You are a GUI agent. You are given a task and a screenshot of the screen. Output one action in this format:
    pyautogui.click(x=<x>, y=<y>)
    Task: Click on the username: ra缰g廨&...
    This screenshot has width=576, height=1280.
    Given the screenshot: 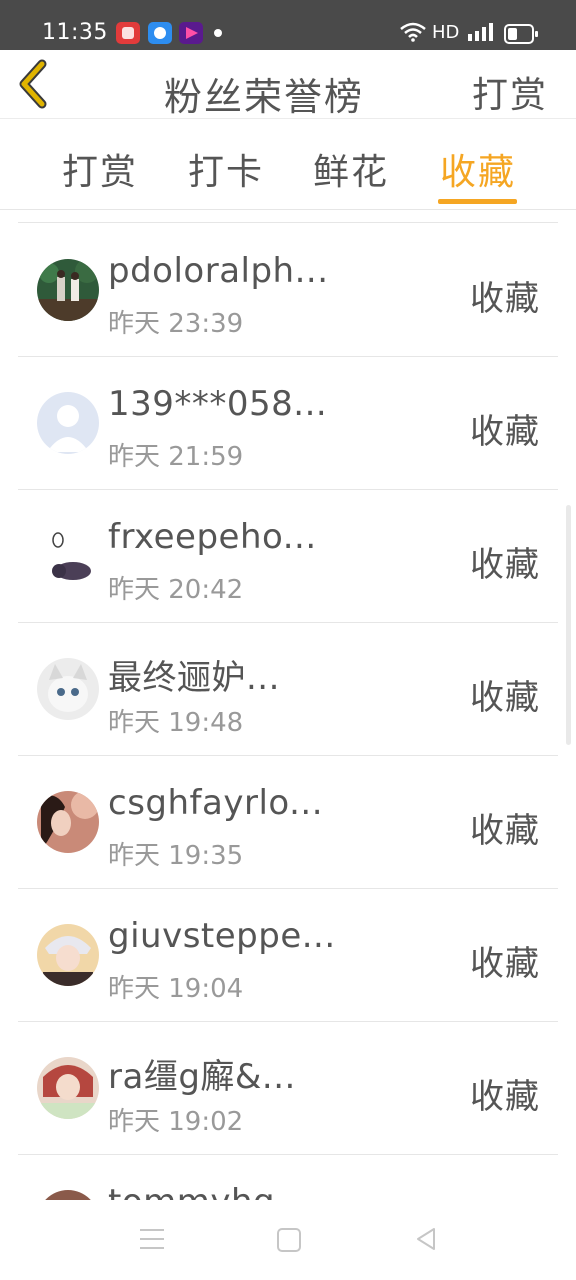 What is the action you would take?
    pyautogui.click(x=202, y=1077)
    